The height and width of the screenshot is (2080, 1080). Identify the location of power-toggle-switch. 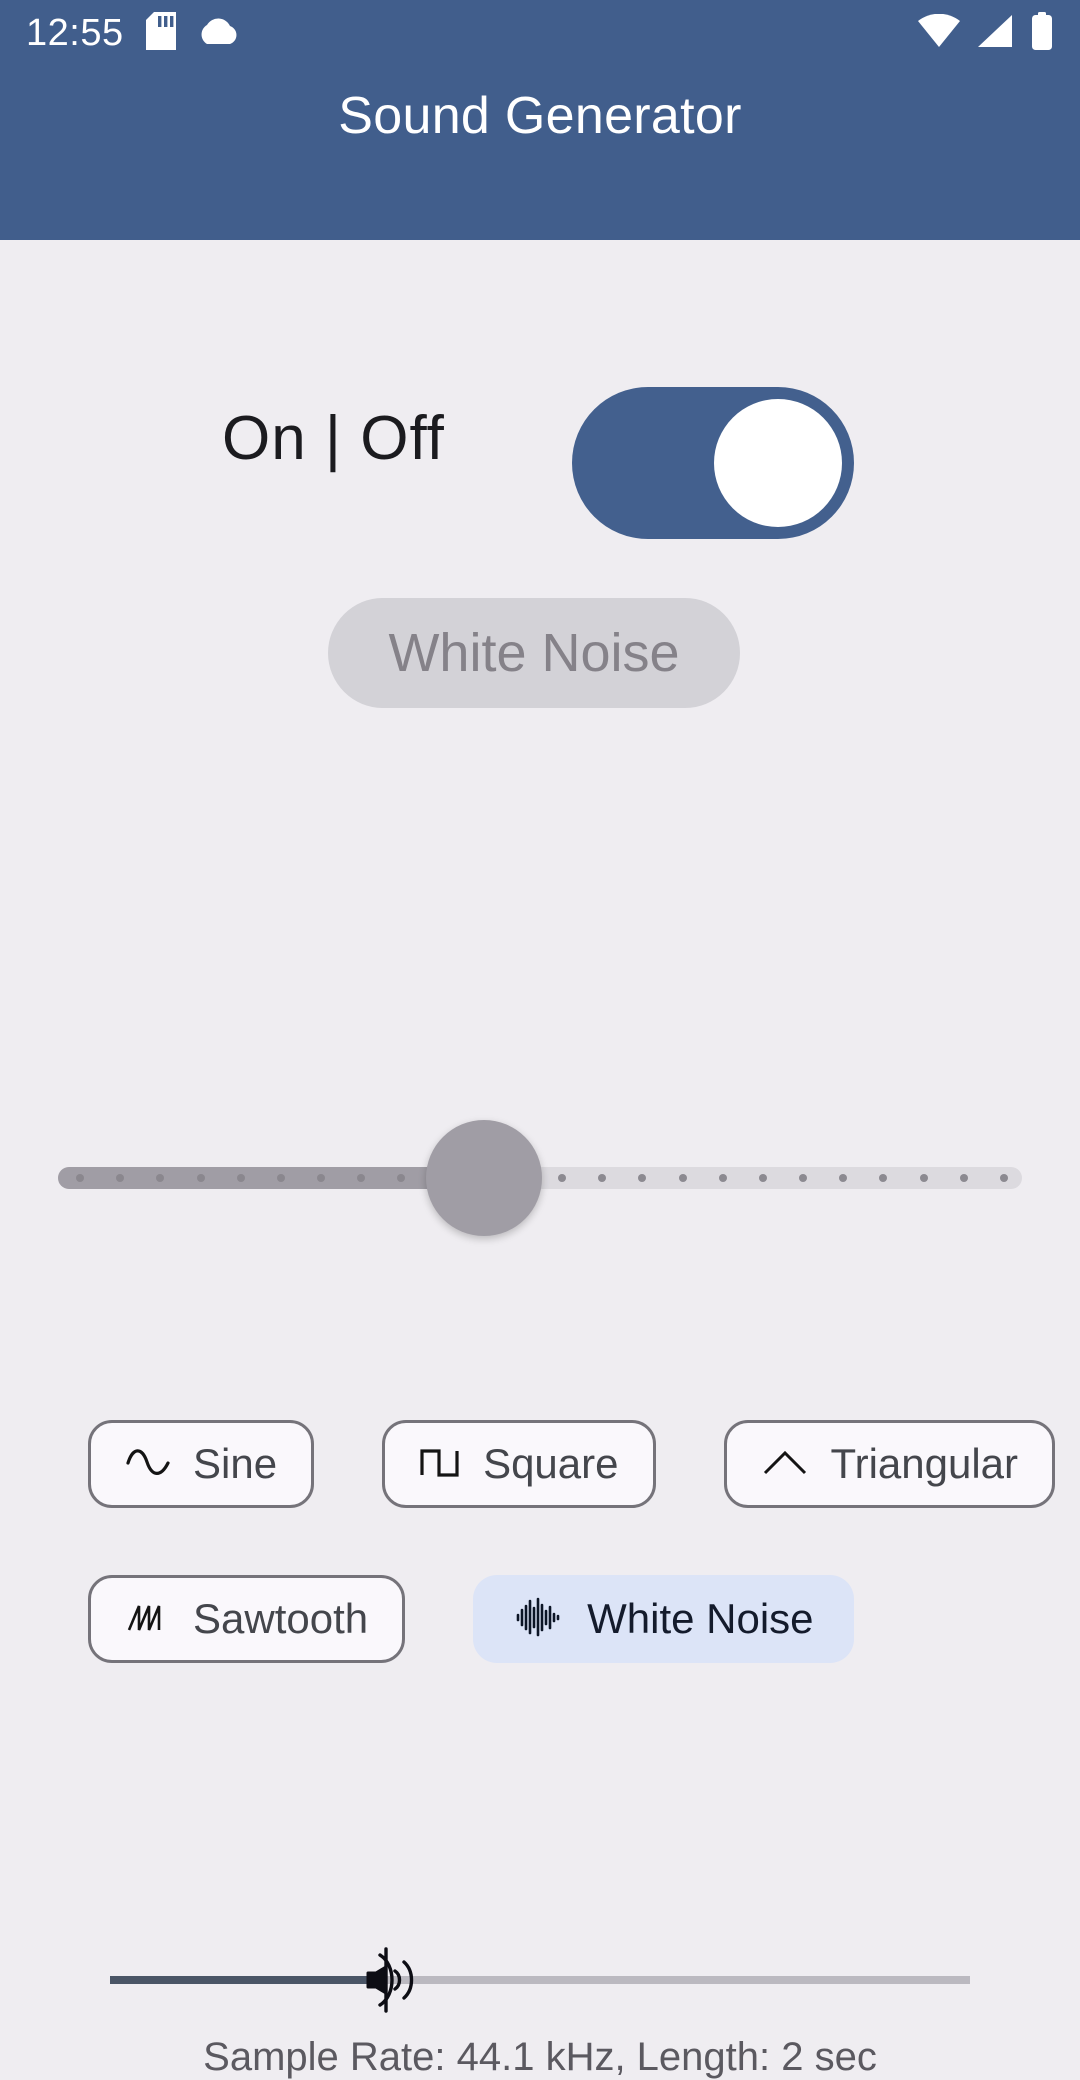
(713, 463).